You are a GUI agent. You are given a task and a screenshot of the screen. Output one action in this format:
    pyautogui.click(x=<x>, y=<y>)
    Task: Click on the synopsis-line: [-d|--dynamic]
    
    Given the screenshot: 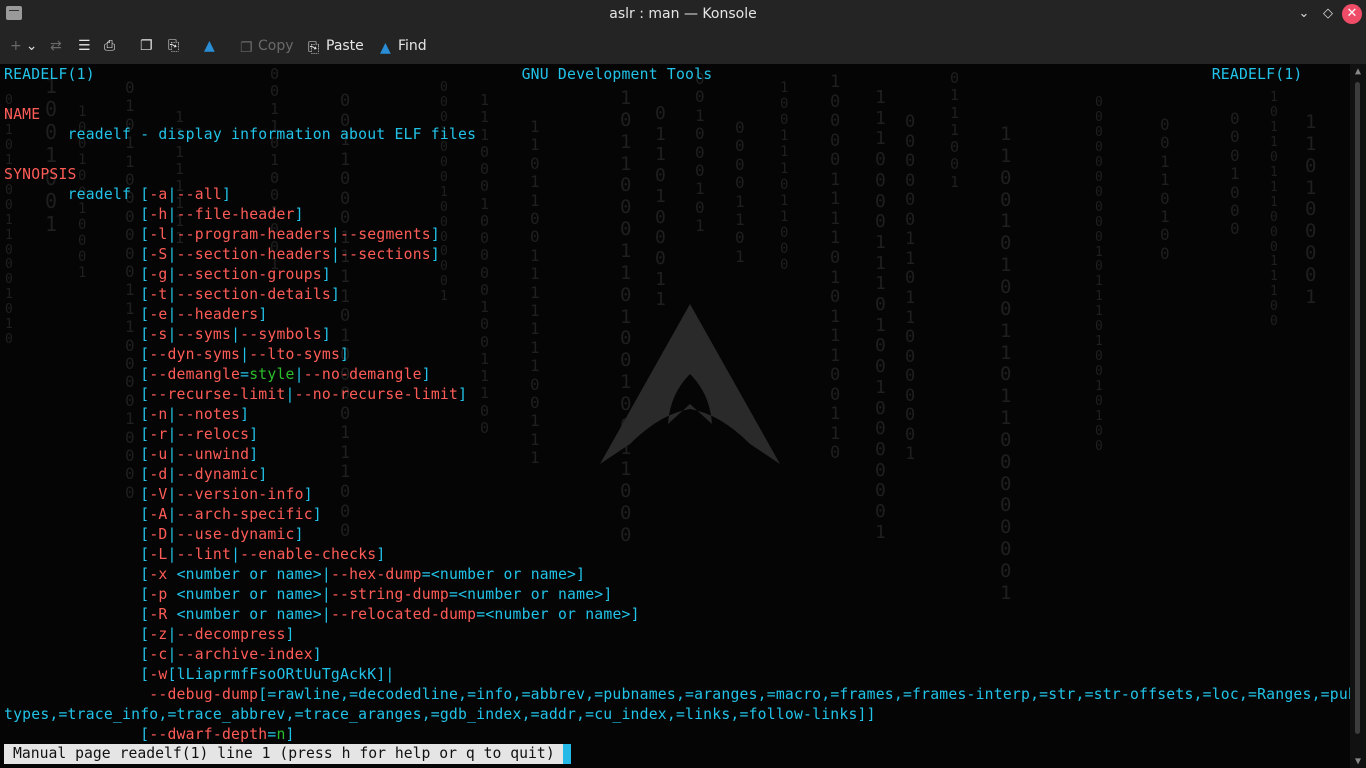 What is the action you would take?
    pyautogui.click(x=204, y=474)
    